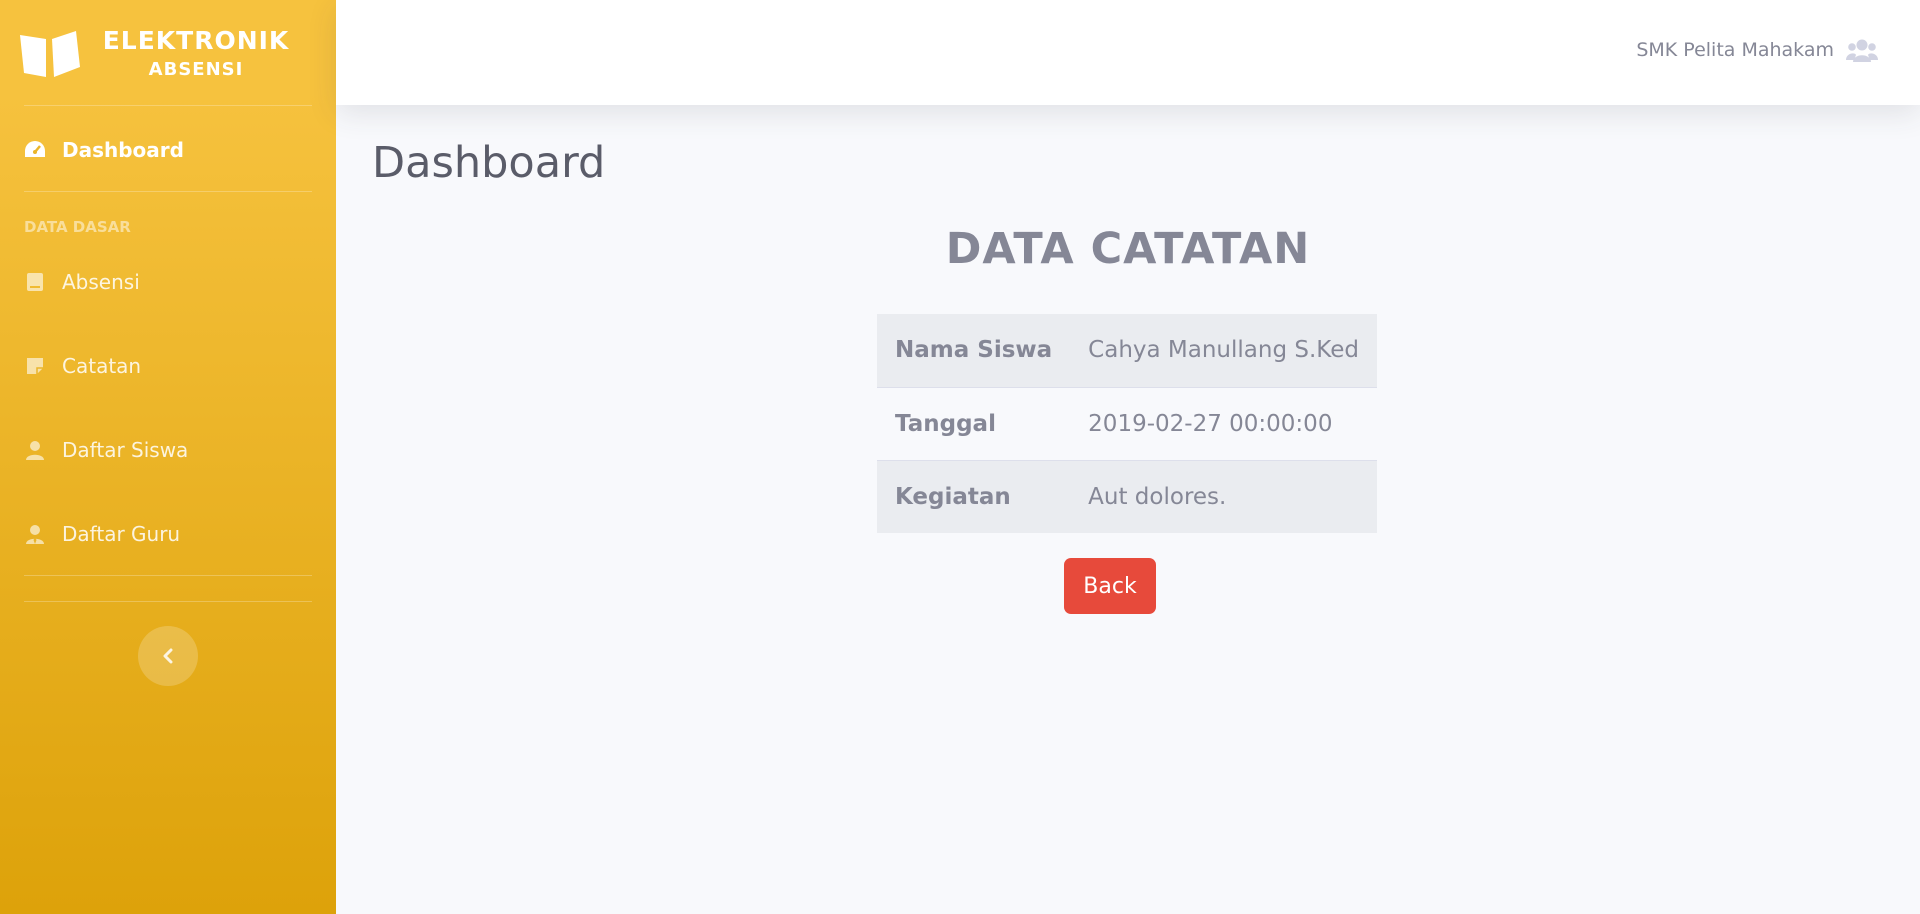 This screenshot has height=914, width=1920. I want to click on brand-title: ELEKTRONIK, so click(196, 40).